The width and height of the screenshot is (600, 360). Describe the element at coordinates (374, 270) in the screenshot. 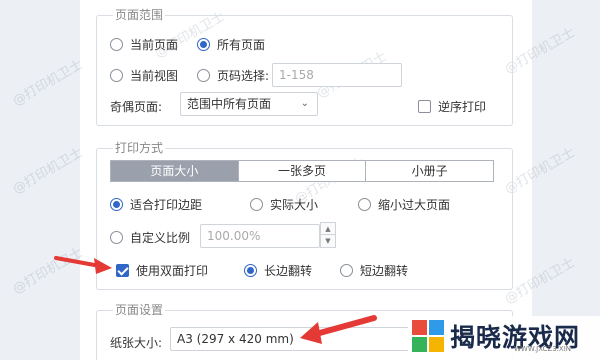

I see `radio-short-edge: 短边翻转` at that location.